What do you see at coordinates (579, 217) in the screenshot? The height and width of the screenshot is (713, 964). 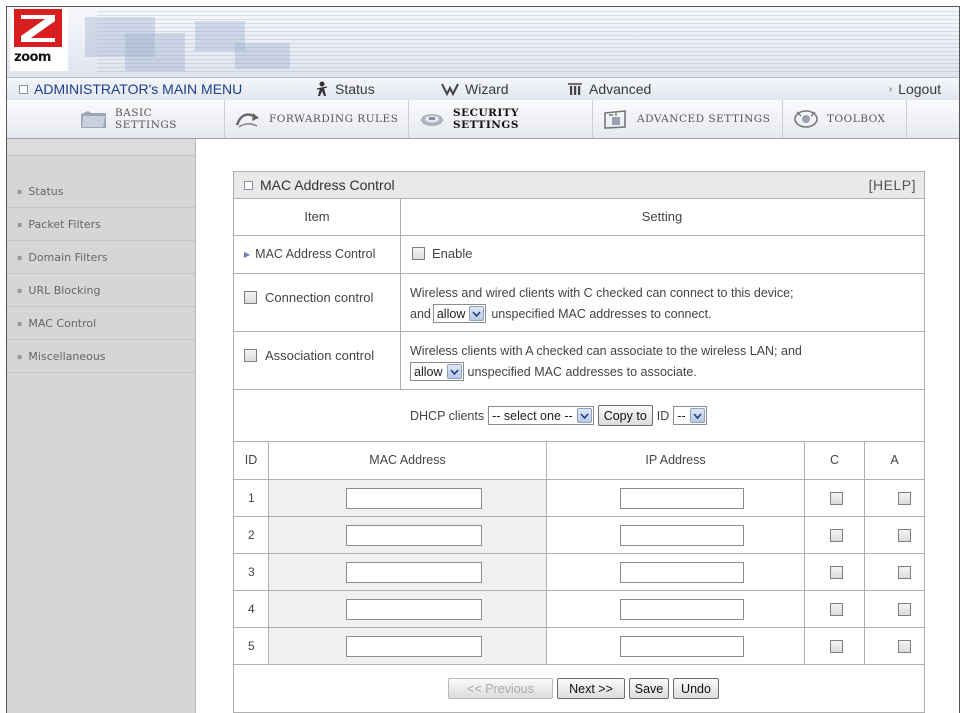 I see `column-header-row: Item Setting` at bounding box center [579, 217].